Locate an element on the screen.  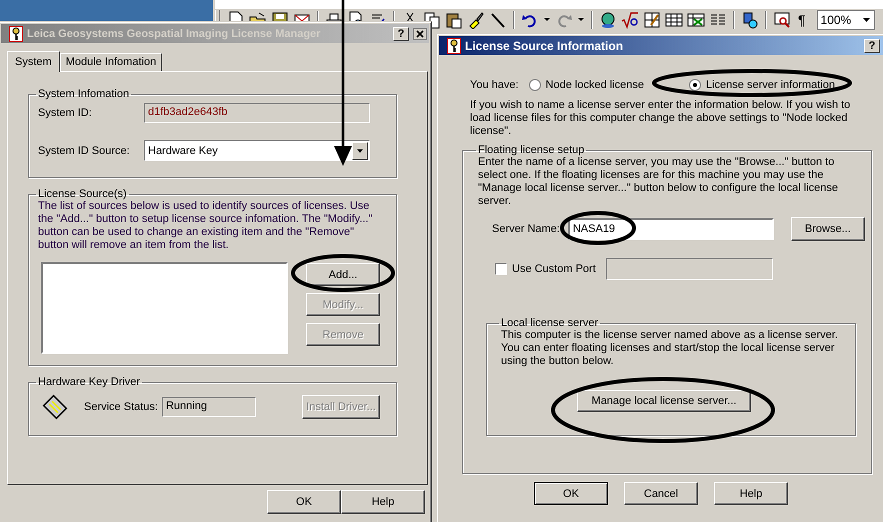
field-label: Service Status: is located at coordinates (121, 407).